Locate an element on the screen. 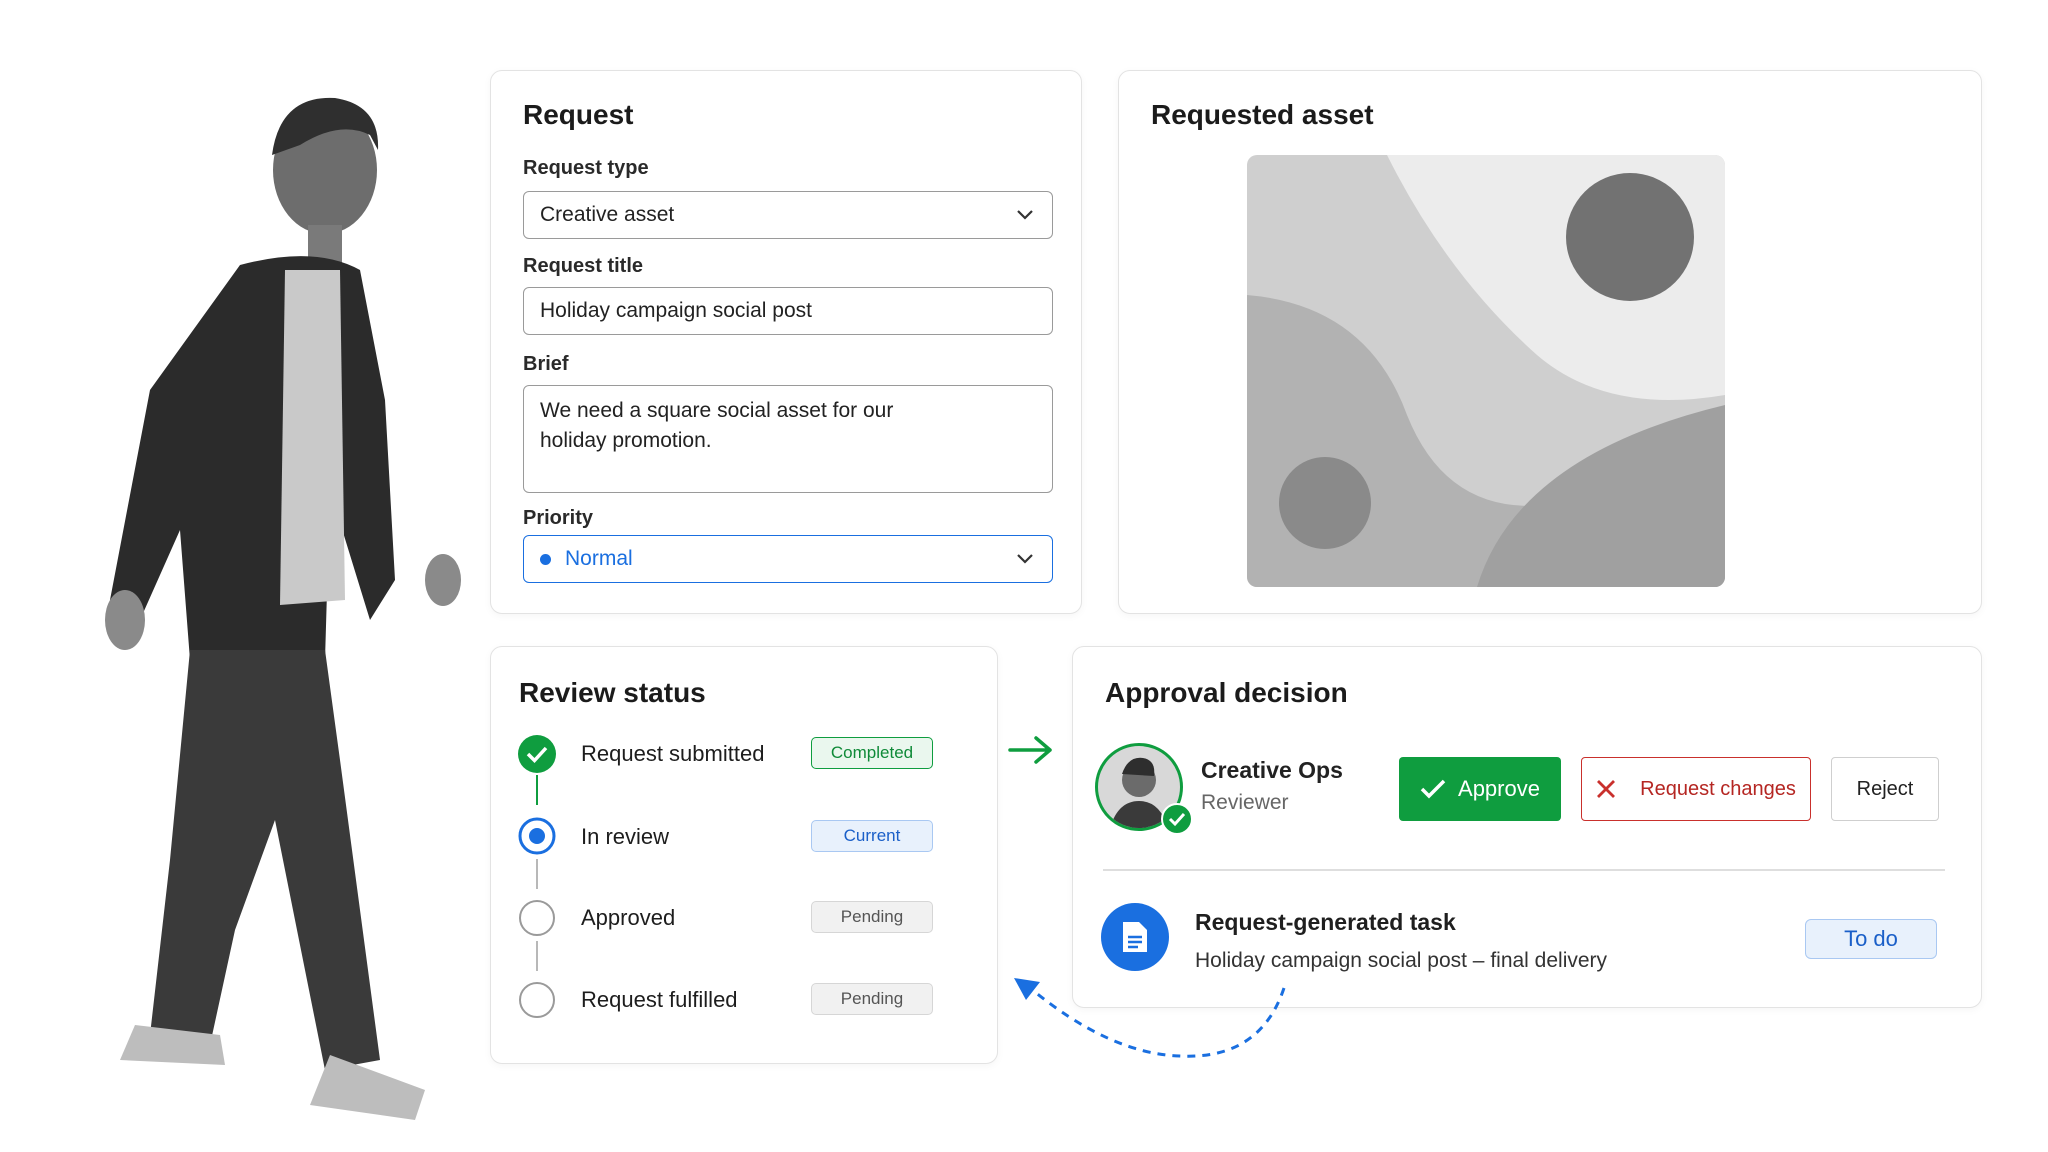 The height and width of the screenshot is (1152, 2048). step-label: Request fulfilled is located at coordinates (659, 999).